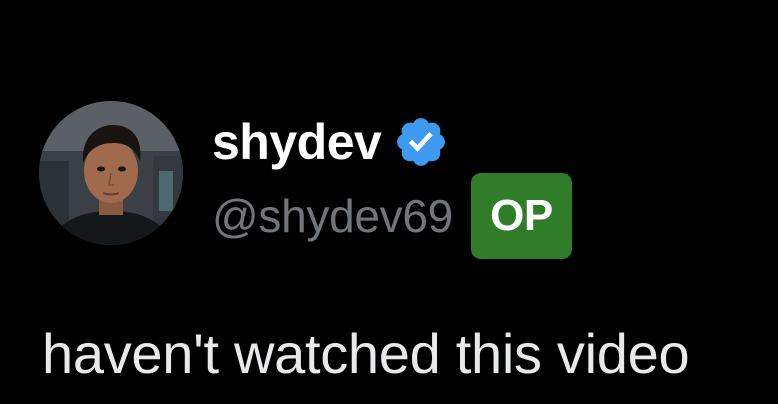 This screenshot has width=778, height=404. I want to click on avatar-image, so click(111, 173).